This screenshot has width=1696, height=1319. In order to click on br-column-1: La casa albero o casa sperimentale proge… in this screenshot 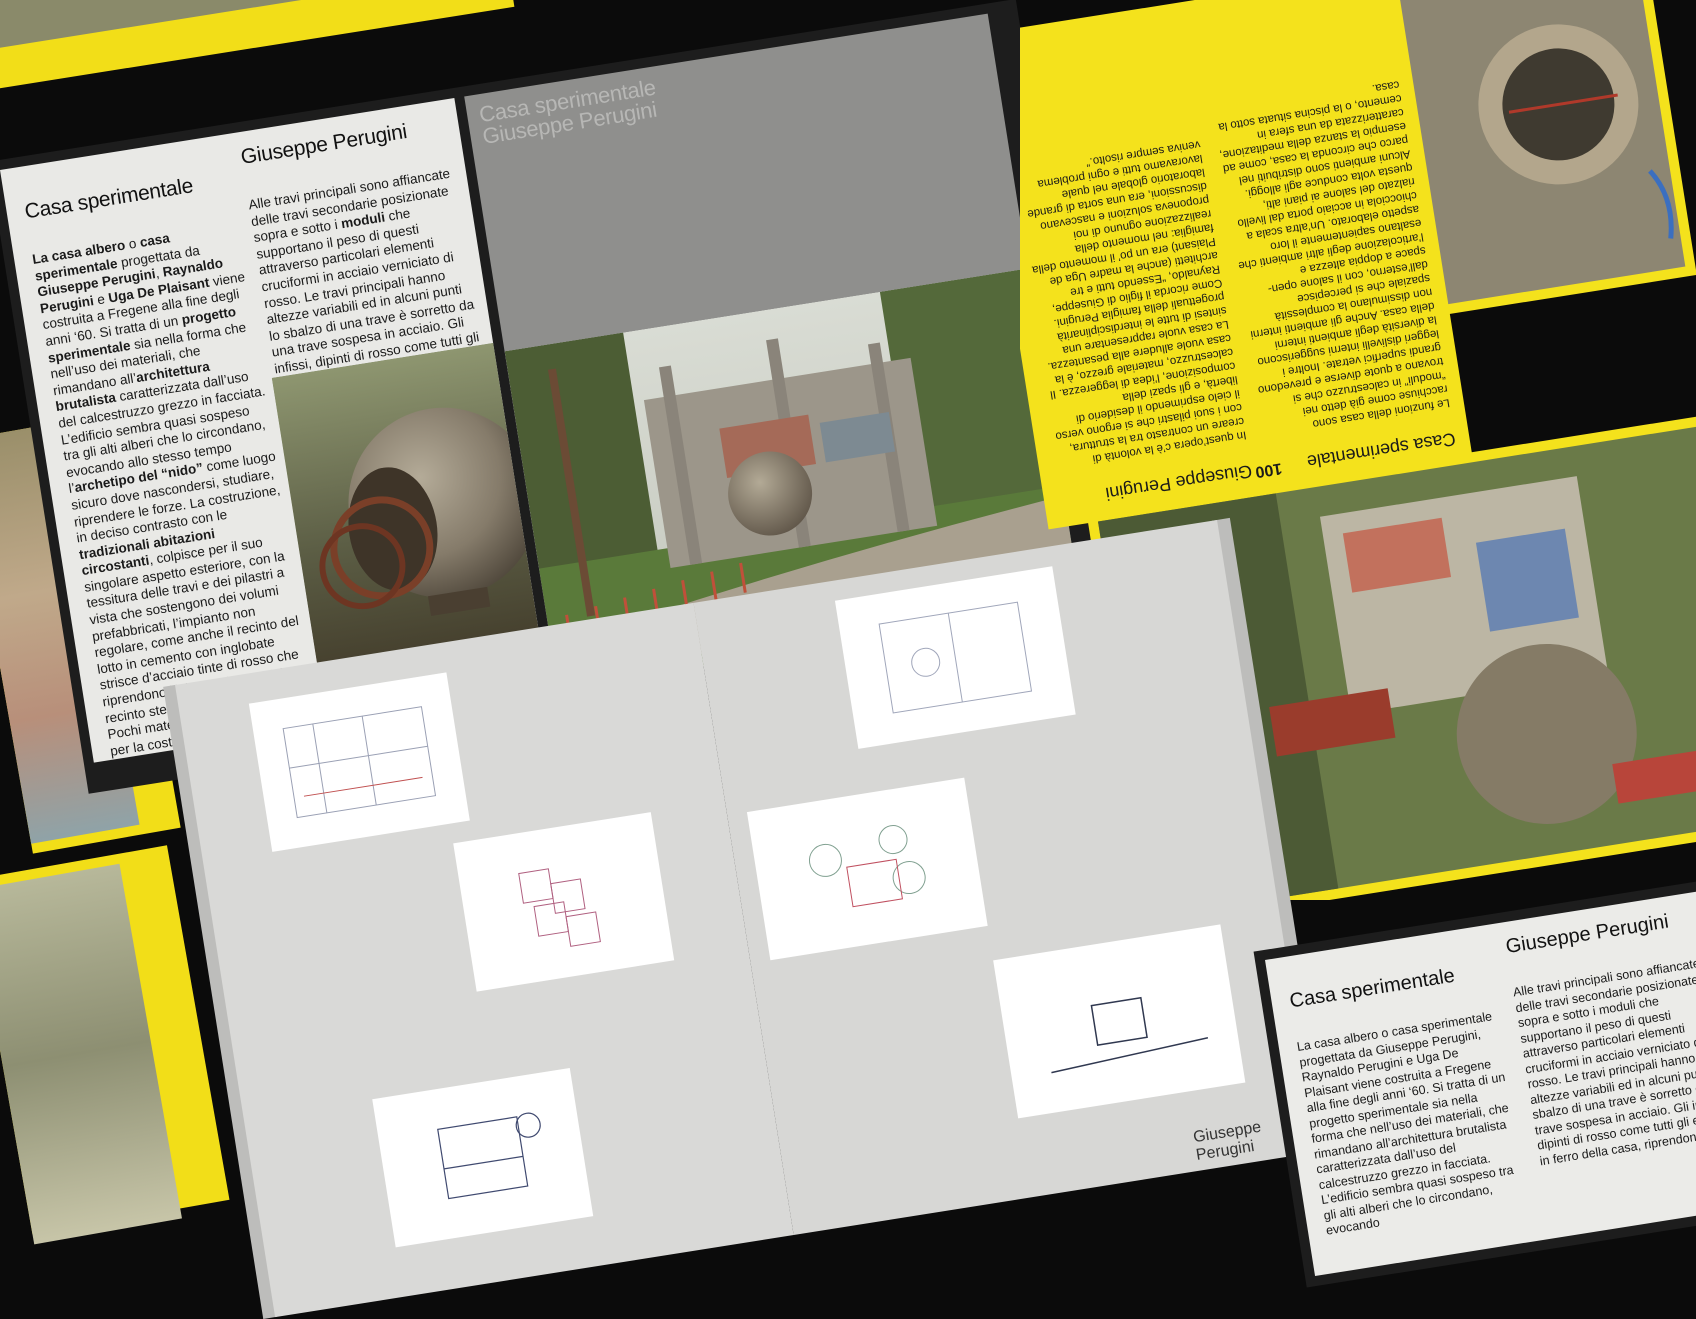, I will do `click(1405, 1123)`.